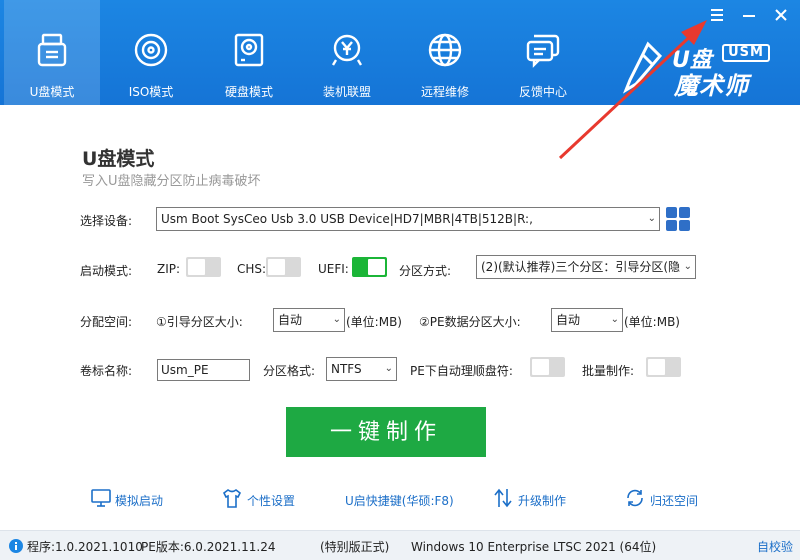 The height and width of the screenshot is (560, 800). What do you see at coordinates (587, 320) in the screenshot?
I see `pe-size-select: 自动 ⌄` at bounding box center [587, 320].